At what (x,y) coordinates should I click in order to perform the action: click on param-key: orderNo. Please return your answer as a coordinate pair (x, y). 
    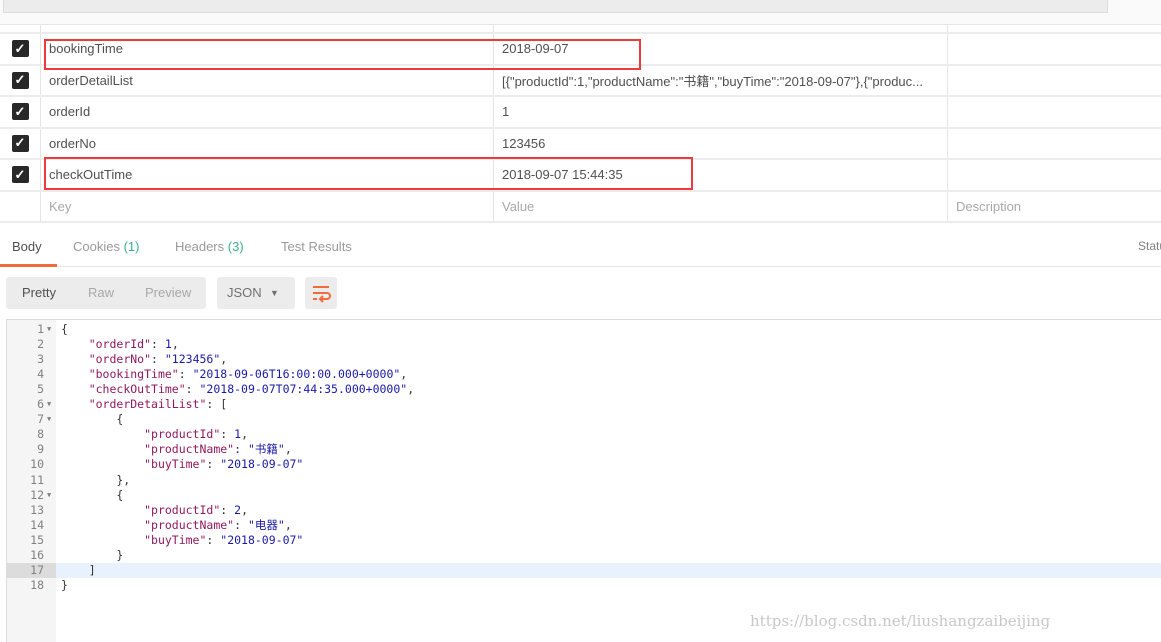
    Looking at the image, I should click on (266, 143).